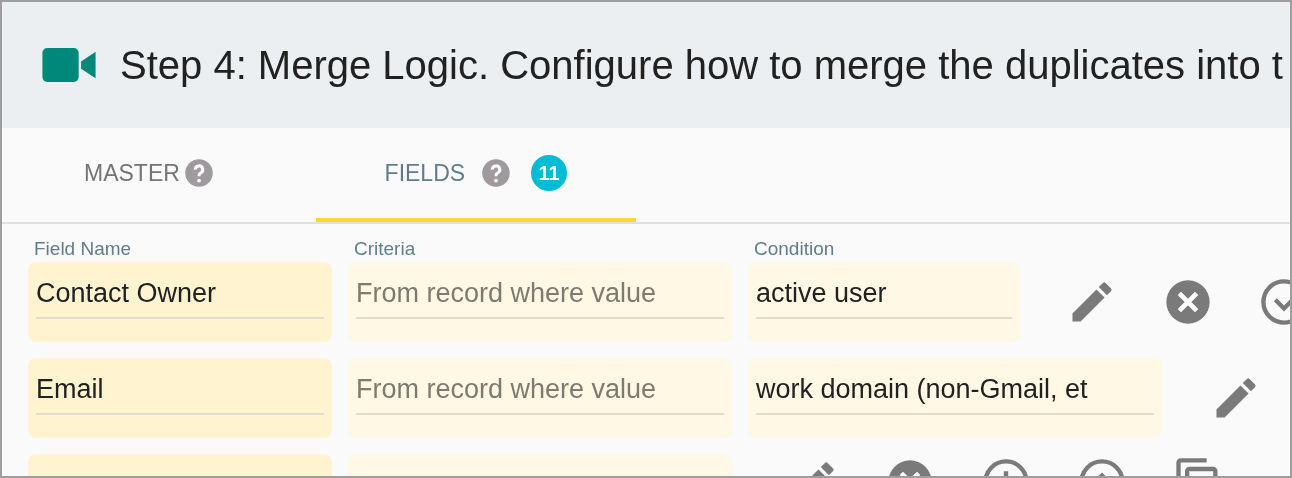 The height and width of the screenshot is (478, 1292). I want to click on column-header: Criteria, so click(385, 249).